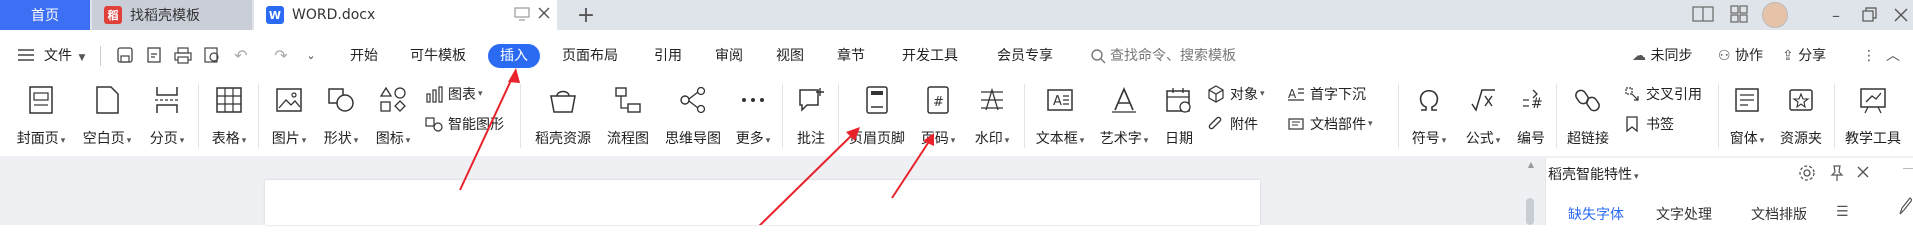 The height and width of the screenshot is (240, 1913). What do you see at coordinates (1596, 214) in the screenshot?
I see `panel-tab-missing-font: 缺失字体` at bounding box center [1596, 214].